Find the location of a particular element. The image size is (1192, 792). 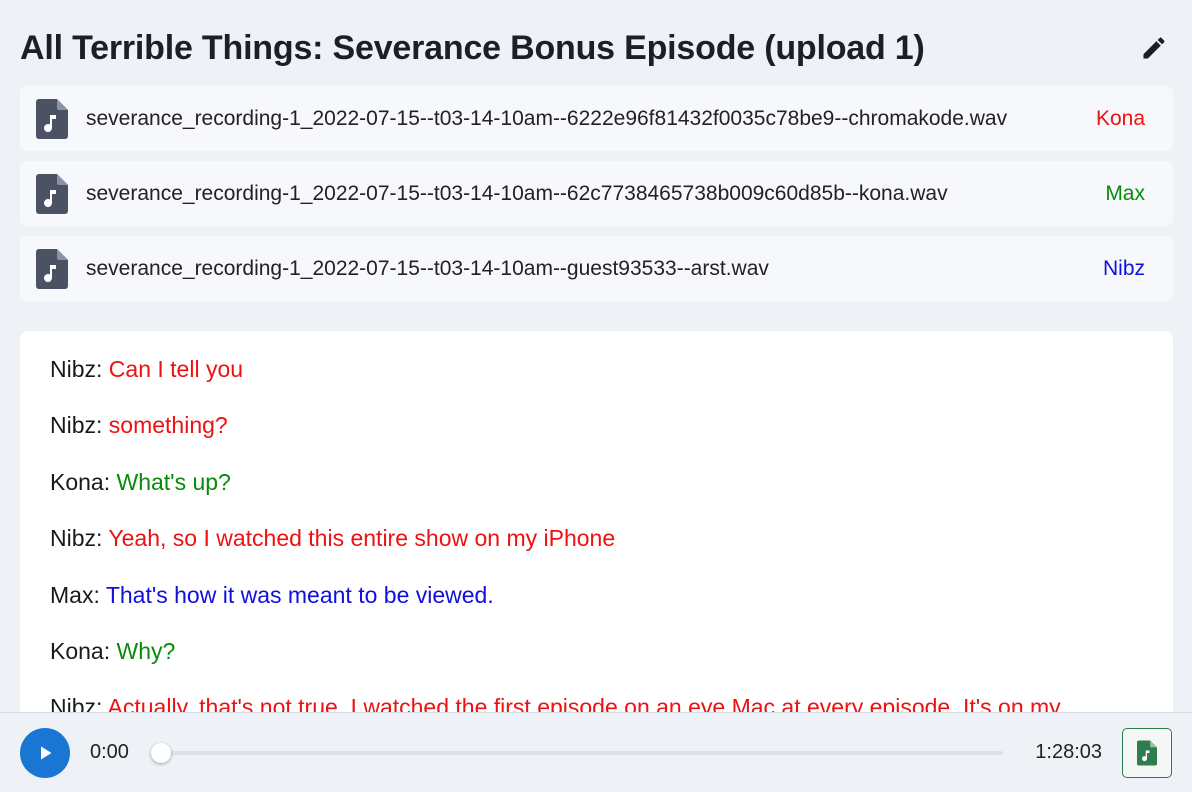

transcript-text: That's how it was meant to be viewed. is located at coordinates (299, 594).